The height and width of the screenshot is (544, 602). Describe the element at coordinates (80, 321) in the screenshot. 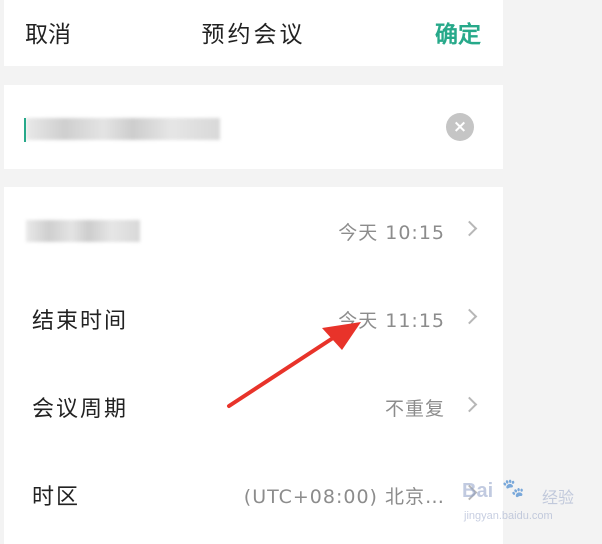

I see `end-time-label: 结束时间` at that location.